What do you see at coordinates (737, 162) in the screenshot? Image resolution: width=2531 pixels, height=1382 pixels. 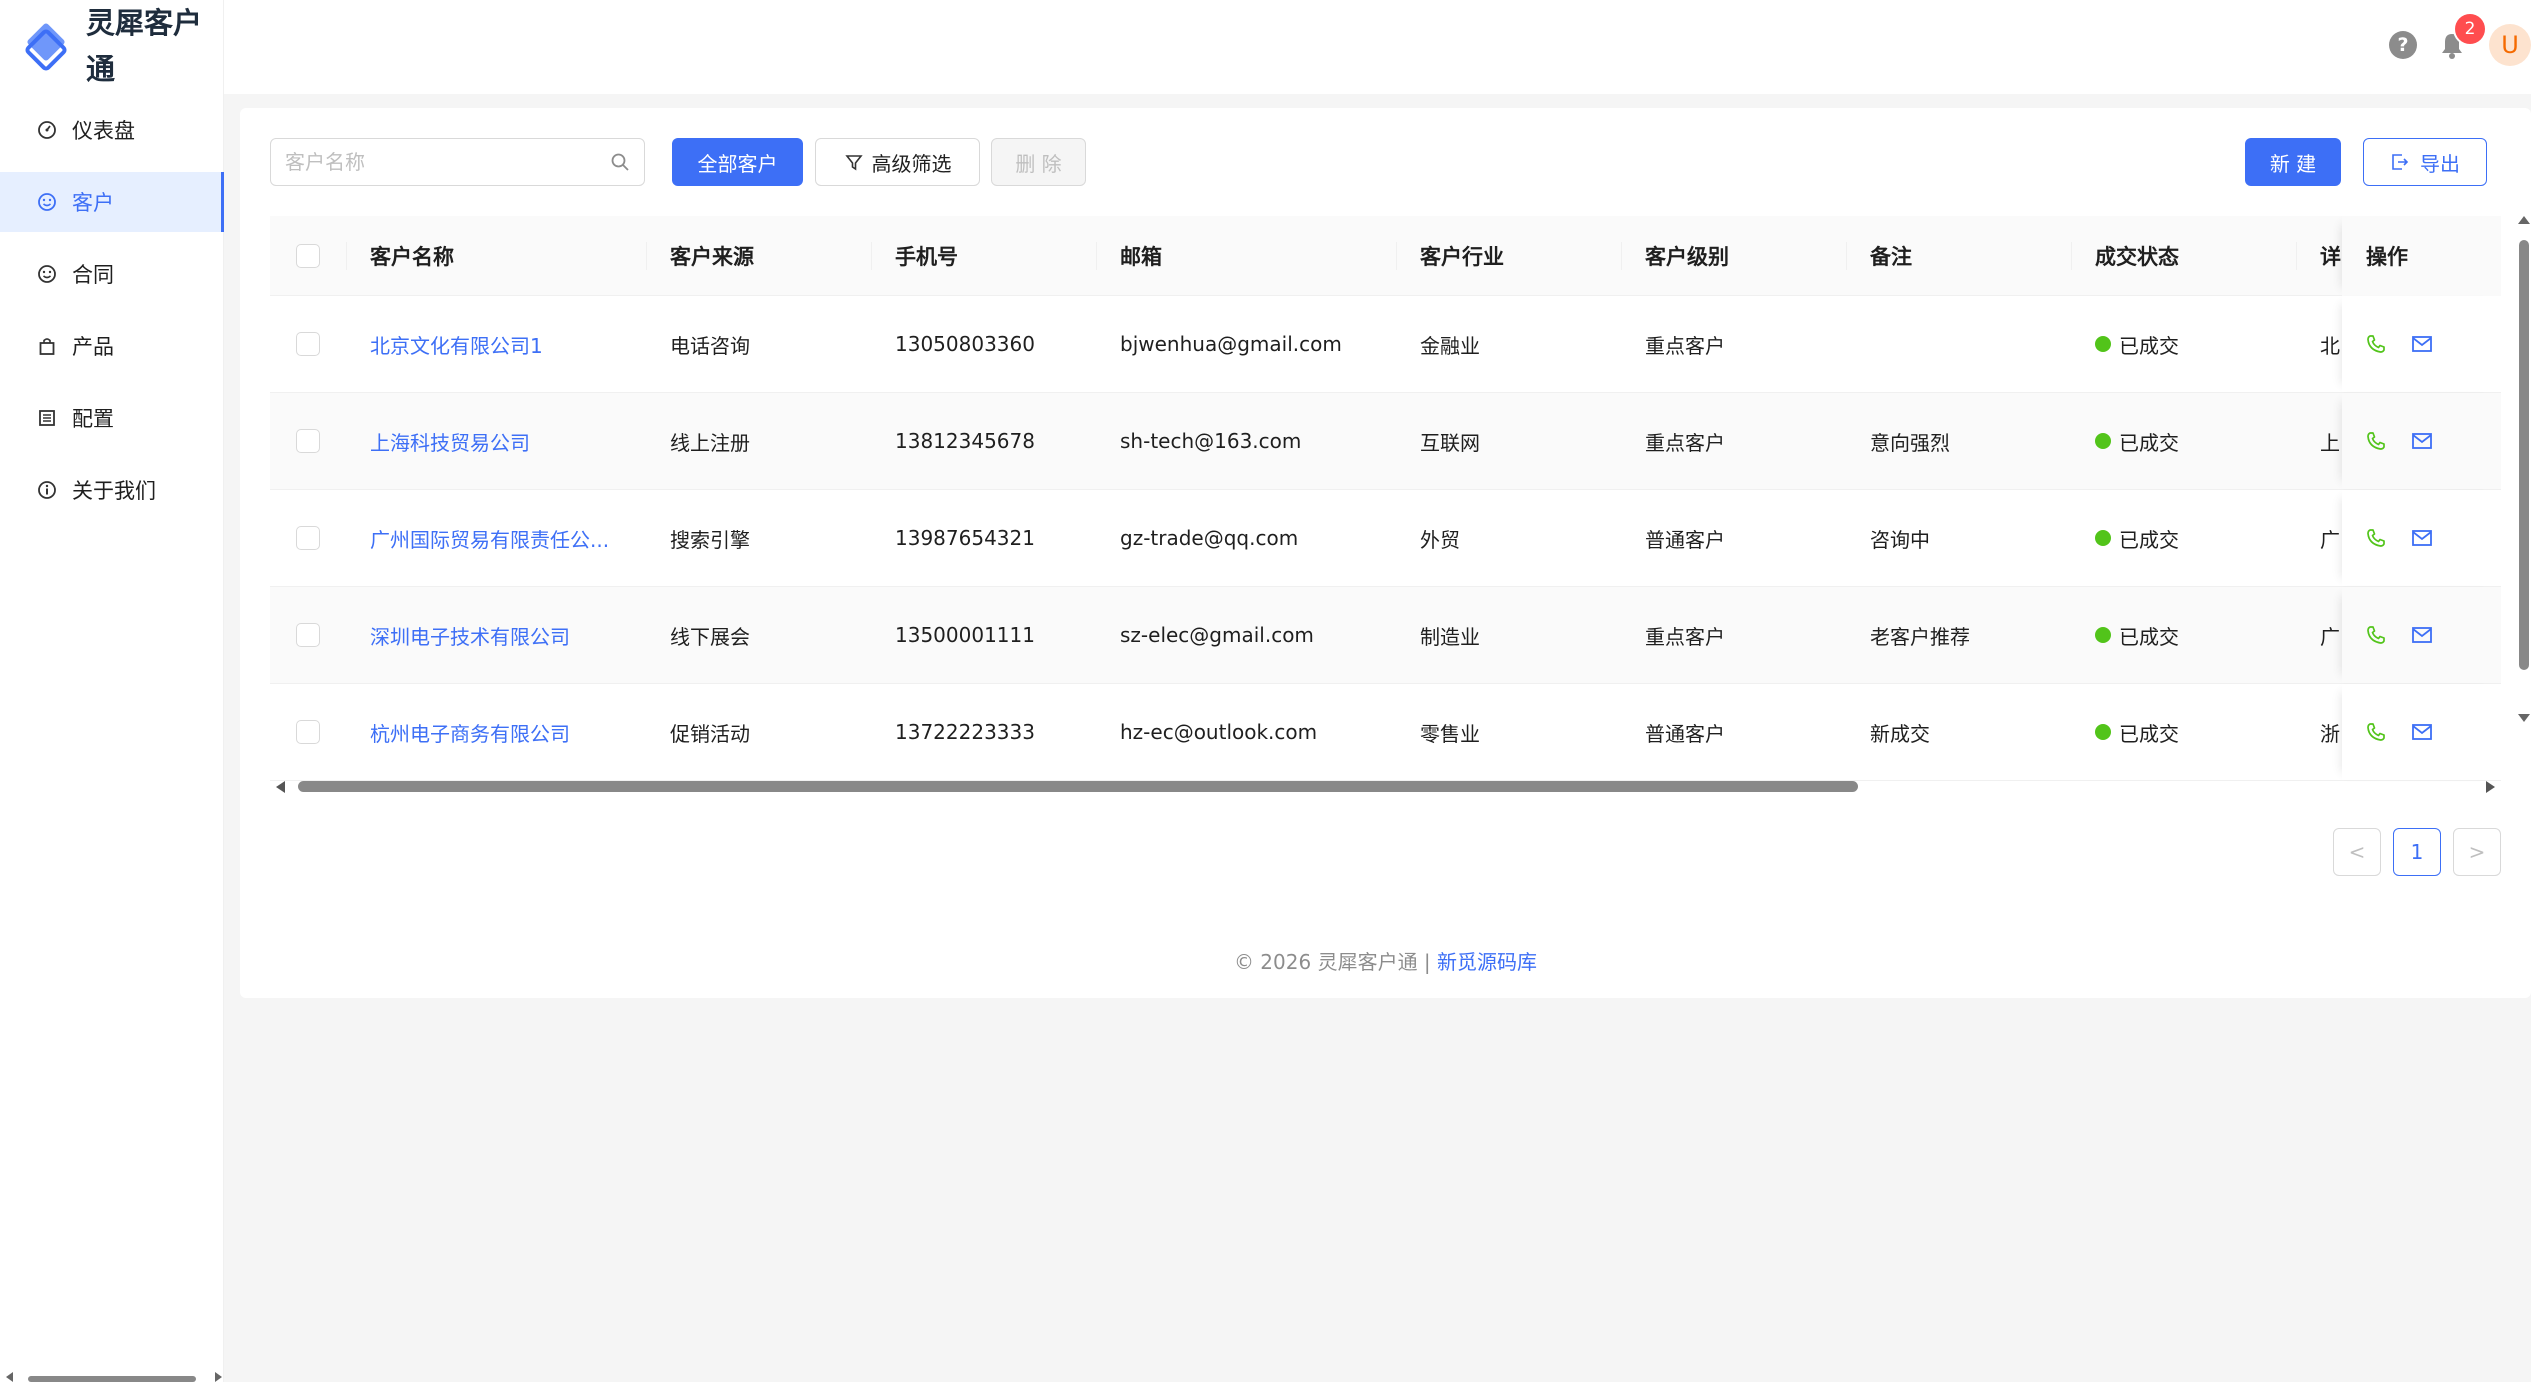 I see `all-customers-button: 全部客户` at bounding box center [737, 162].